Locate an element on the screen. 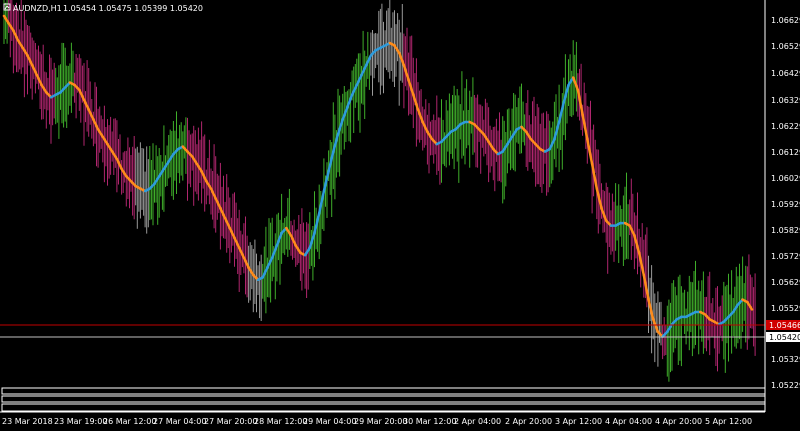 This screenshot has height=431, width=800. price-tick-label: 1.06529 is located at coordinates (785, 46).